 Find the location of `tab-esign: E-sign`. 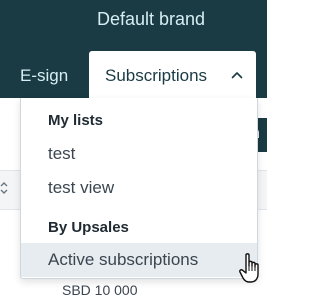

tab-esign: E-sign is located at coordinates (44, 76).